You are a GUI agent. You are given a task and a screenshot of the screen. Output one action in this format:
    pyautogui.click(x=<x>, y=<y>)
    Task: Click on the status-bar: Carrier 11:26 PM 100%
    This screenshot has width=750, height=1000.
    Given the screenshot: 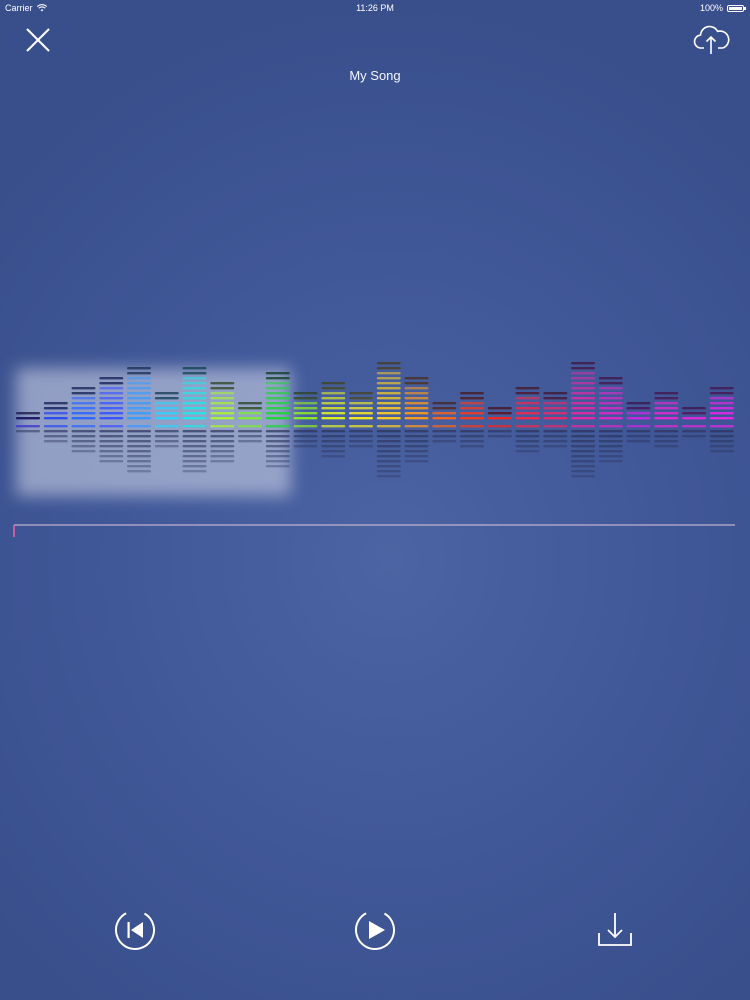 What is the action you would take?
    pyautogui.click(x=375, y=8)
    